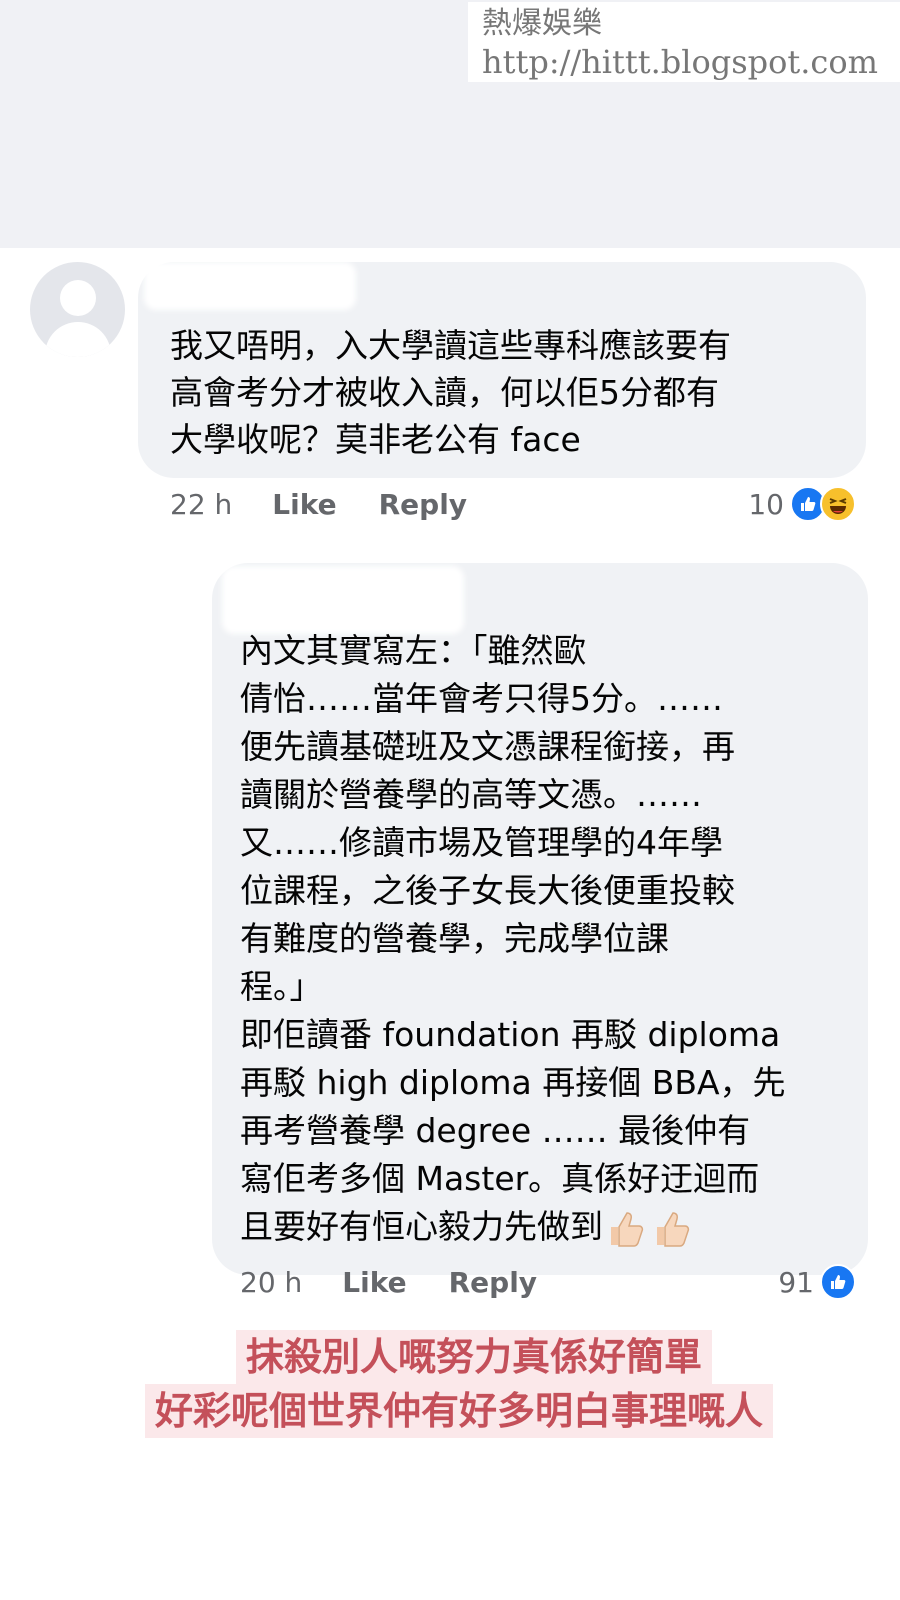 The height and width of the screenshot is (1600, 900). Describe the element at coordinates (838, 504) in the screenshot. I see `haha-icon` at that location.